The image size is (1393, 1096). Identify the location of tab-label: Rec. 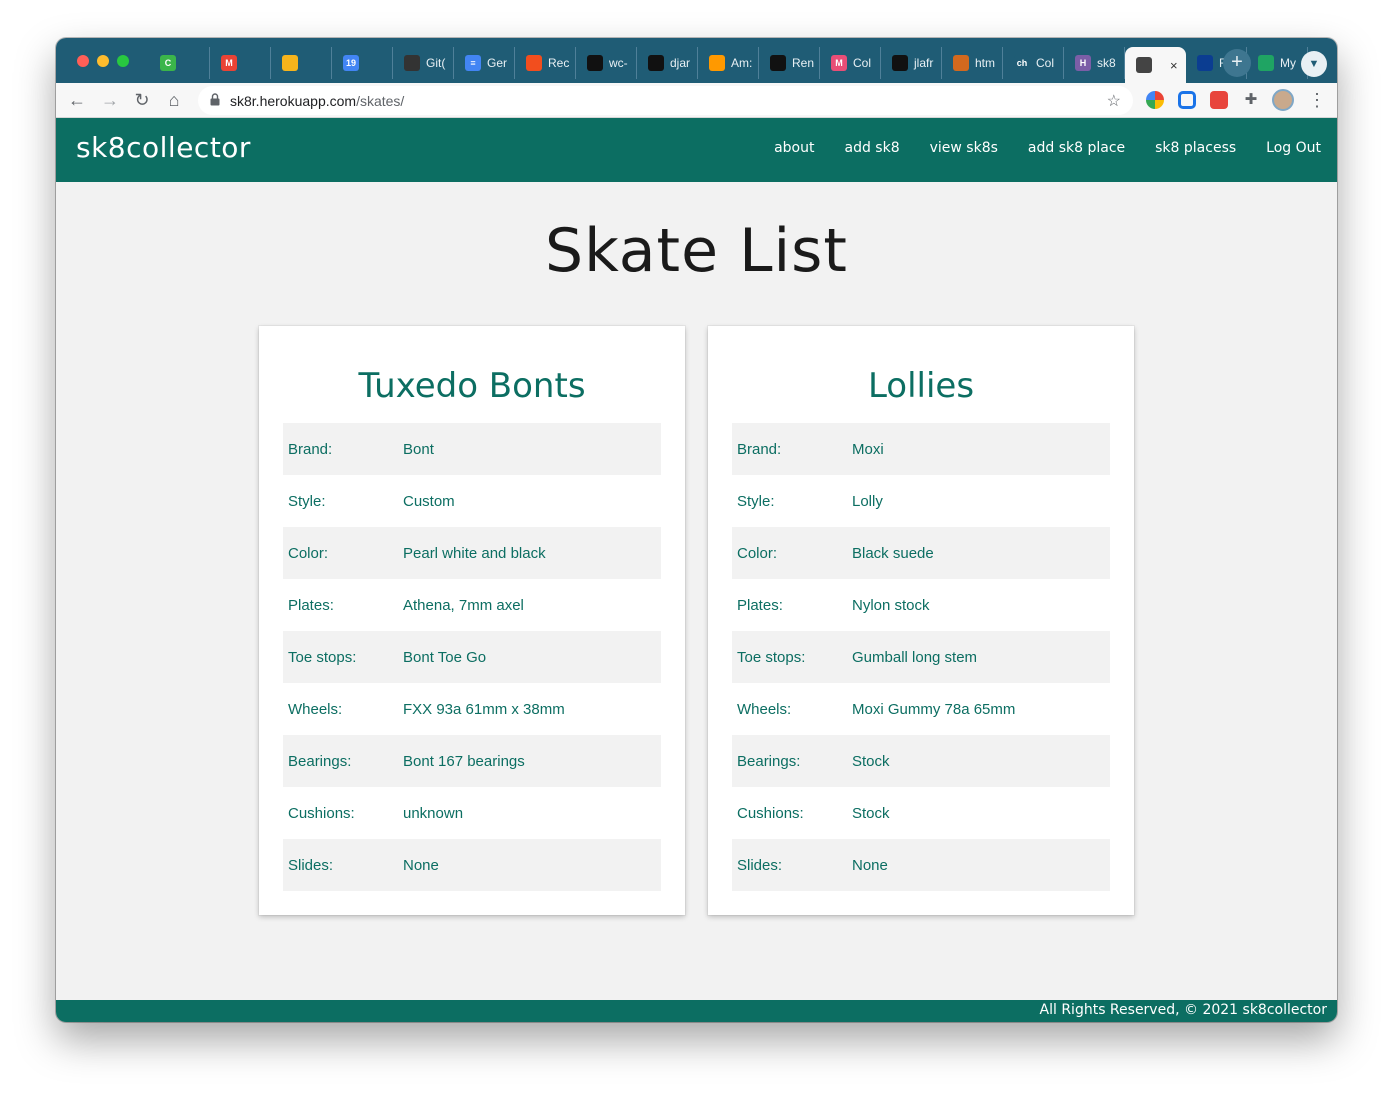
(559, 63).